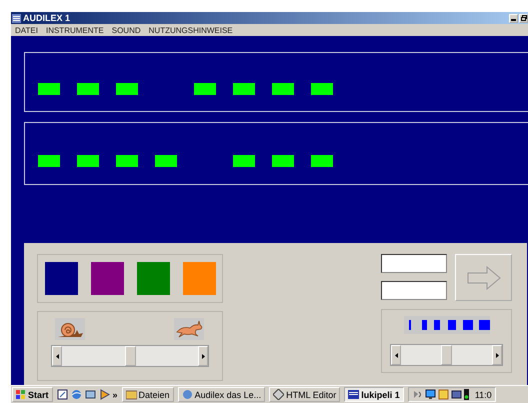 The height and width of the screenshot is (403, 528). Describe the element at coordinates (104, 394) in the screenshot. I see `media-player-icon` at that location.